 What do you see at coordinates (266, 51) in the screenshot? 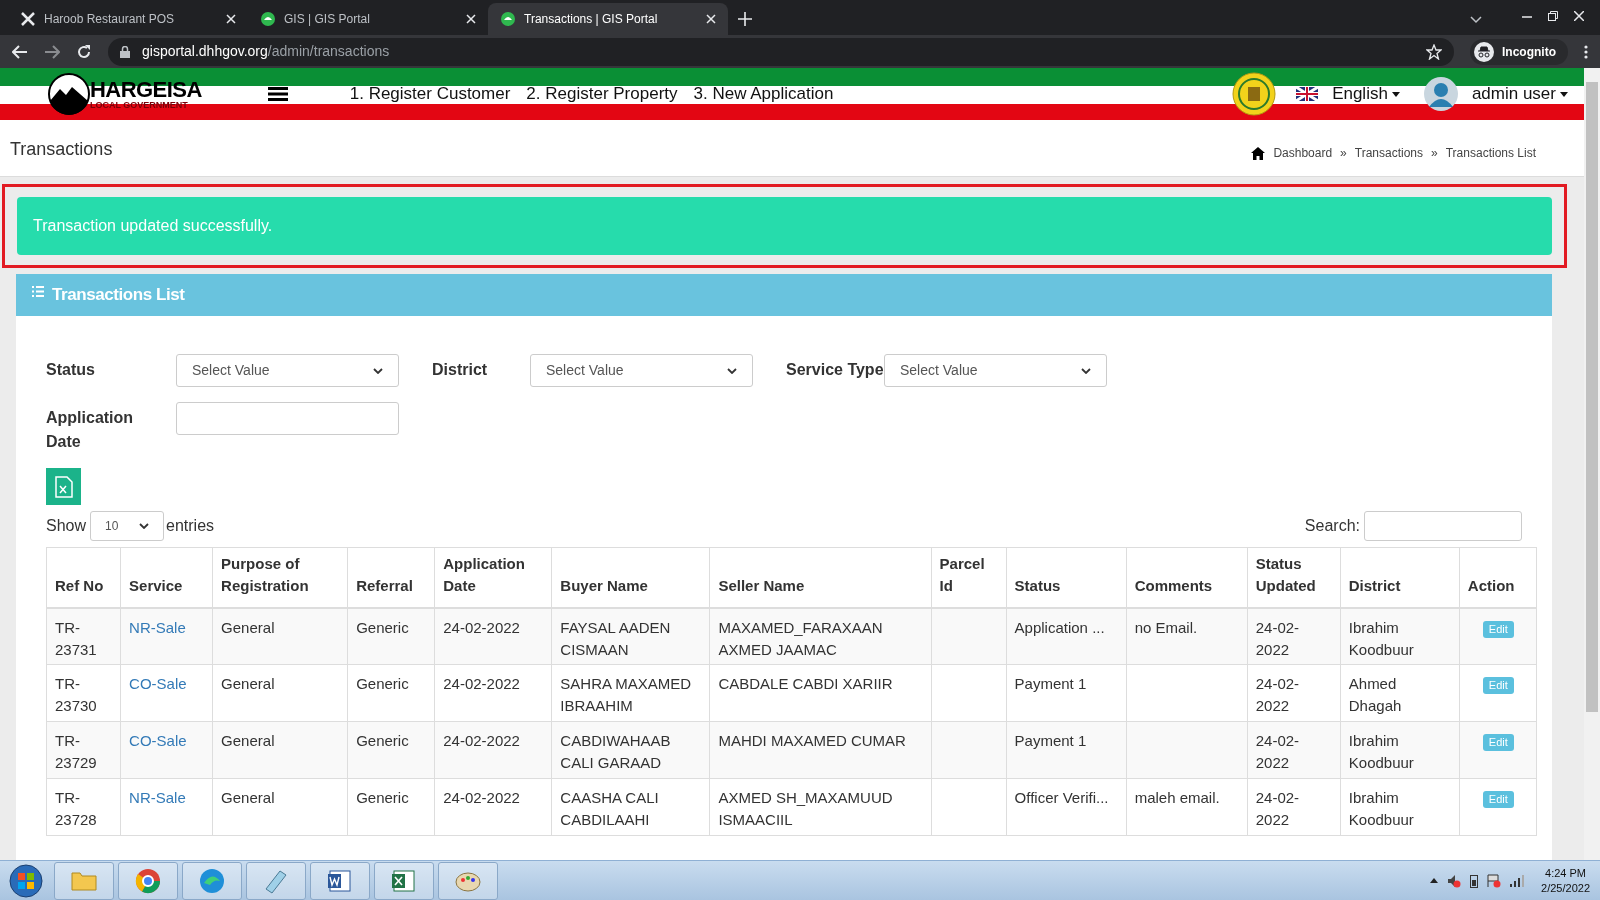
I see `address-field: gisportal.dhhgov.org/admin/transactions` at bounding box center [266, 51].